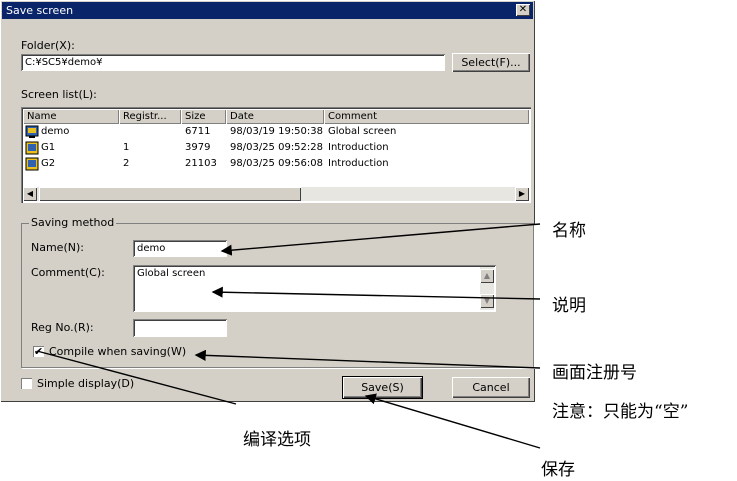 The width and height of the screenshot is (737, 481). What do you see at coordinates (594, 373) in the screenshot?
I see `annotation-reg-no: 画面注册号` at bounding box center [594, 373].